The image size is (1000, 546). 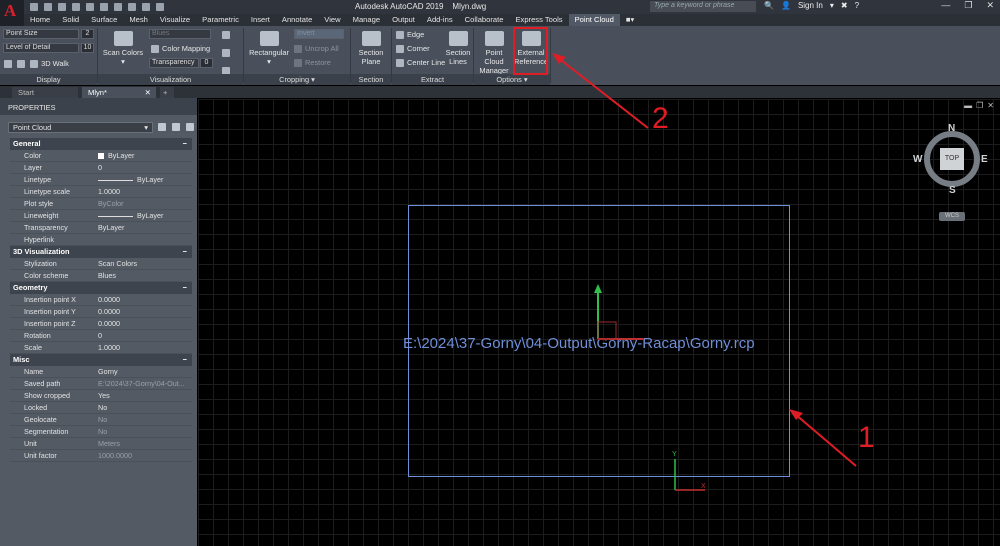 What do you see at coordinates (21, 64) in the screenshot?
I see `orbit-icon` at bounding box center [21, 64].